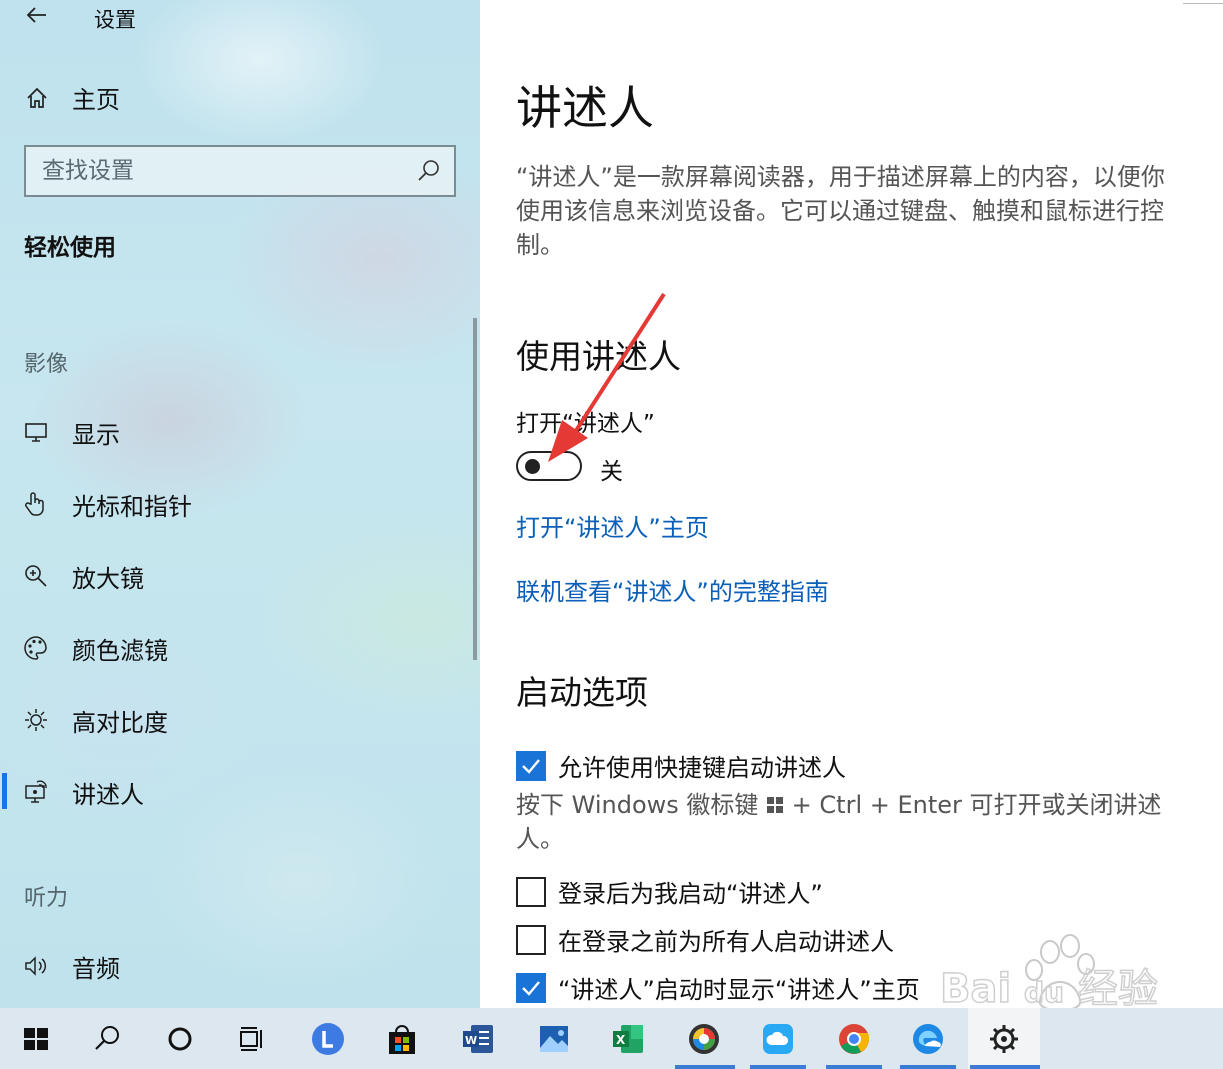  Describe the element at coordinates (115, 20) in the screenshot. I see `window-title: 设置` at that location.